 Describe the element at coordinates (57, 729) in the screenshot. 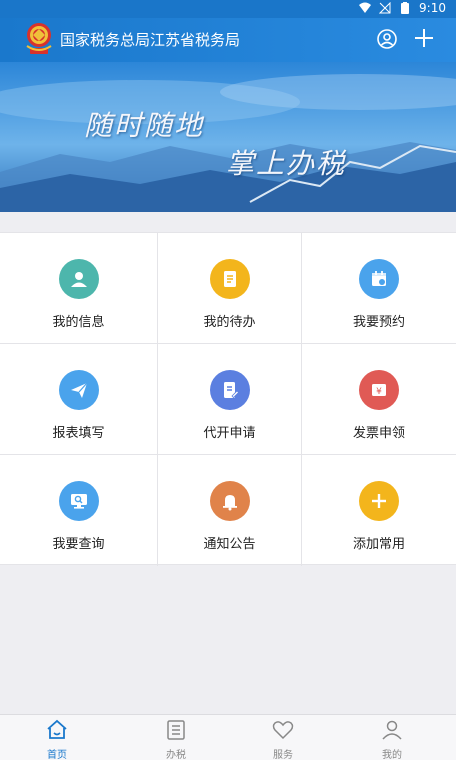

I see `home-icon` at that location.